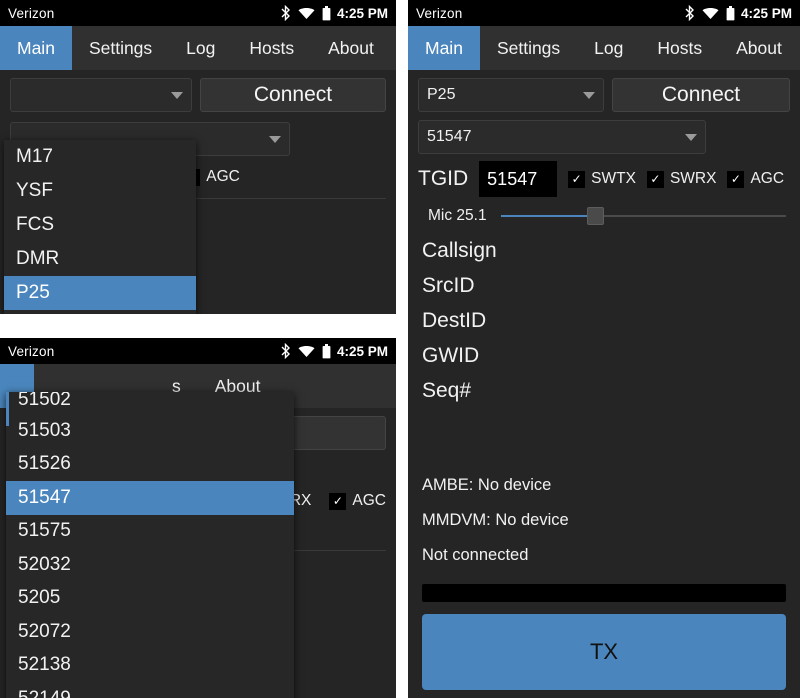 The image size is (800, 698). I want to click on dropdown-option: 52072, so click(150, 632).